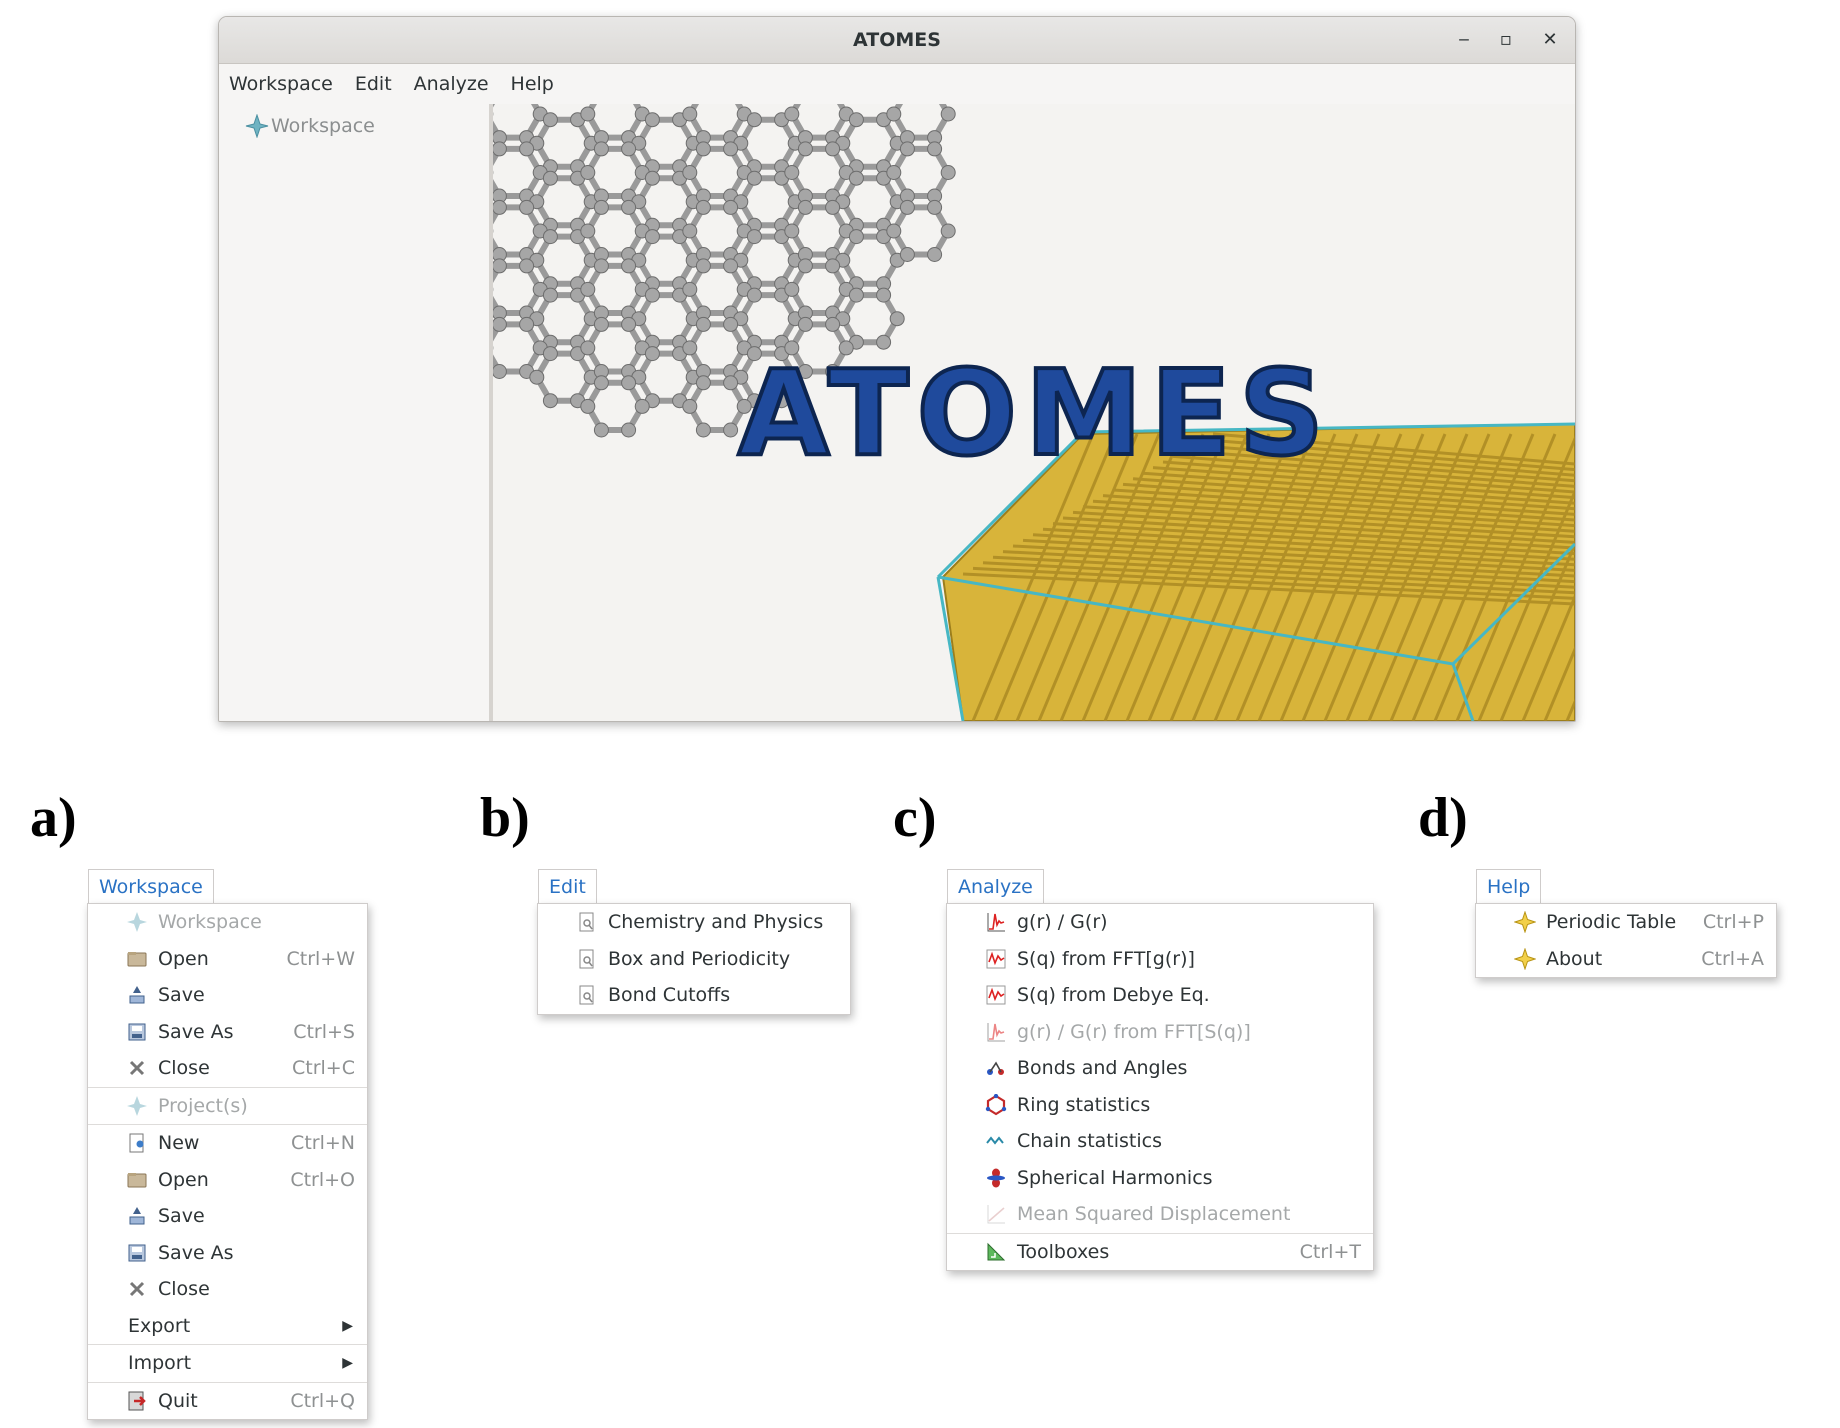 The width and height of the screenshot is (1840, 1428). What do you see at coordinates (1733, 922) in the screenshot?
I see `shortcut-text: Ctrl+P` at bounding box center [1733, 922].